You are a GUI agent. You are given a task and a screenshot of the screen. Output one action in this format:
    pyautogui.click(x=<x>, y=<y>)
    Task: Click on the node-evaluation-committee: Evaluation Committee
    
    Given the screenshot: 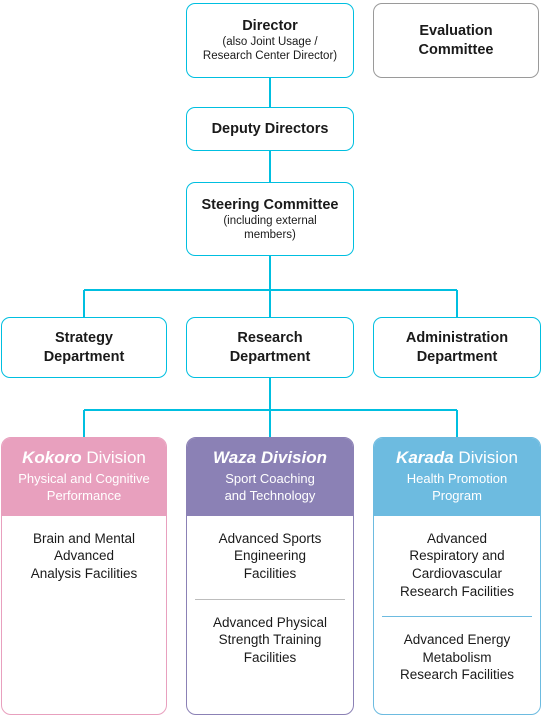 What is the action you would take?
    pyautogui.click(x=456, y=40)
    